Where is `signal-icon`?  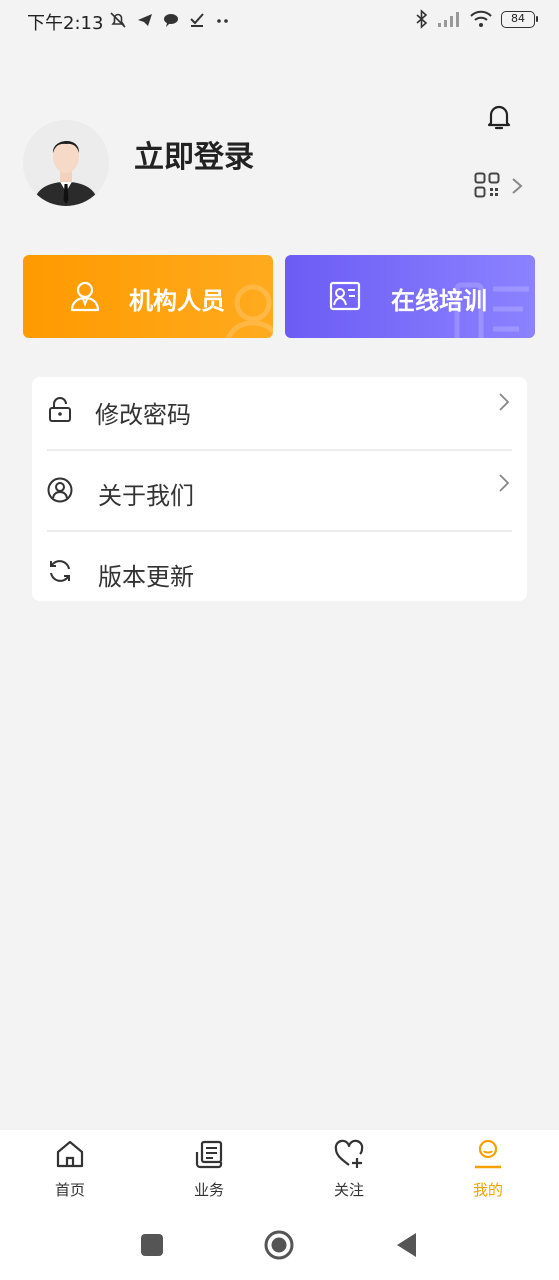 signal-icon is located at coordinates (448, 19).